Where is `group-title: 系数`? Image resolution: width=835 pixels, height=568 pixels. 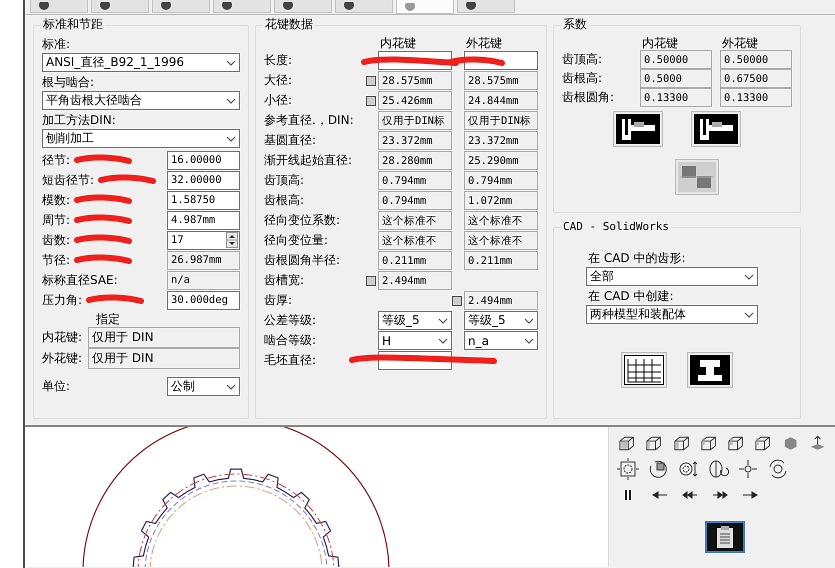
group-title: 系数 is located at coordinates (575, 24).